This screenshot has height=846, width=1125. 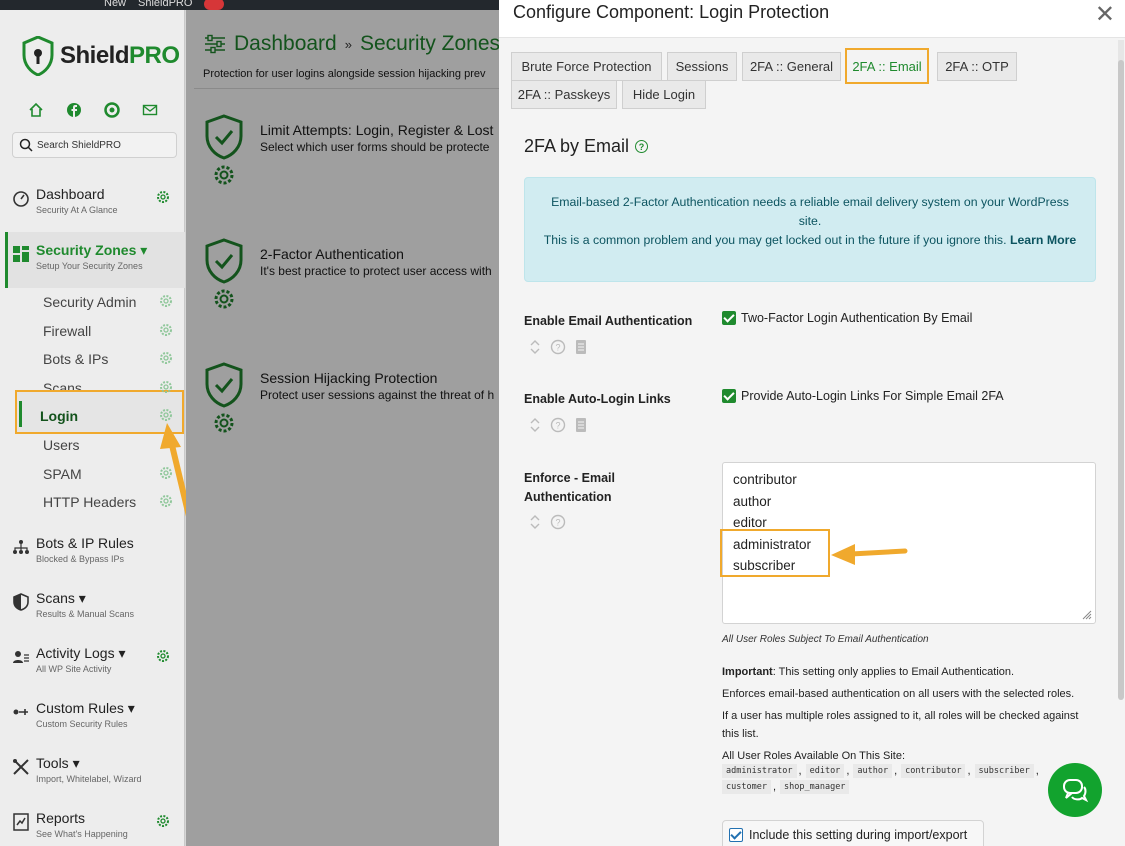 I want to click on role-option: contributor, so click(x=914, y=483).